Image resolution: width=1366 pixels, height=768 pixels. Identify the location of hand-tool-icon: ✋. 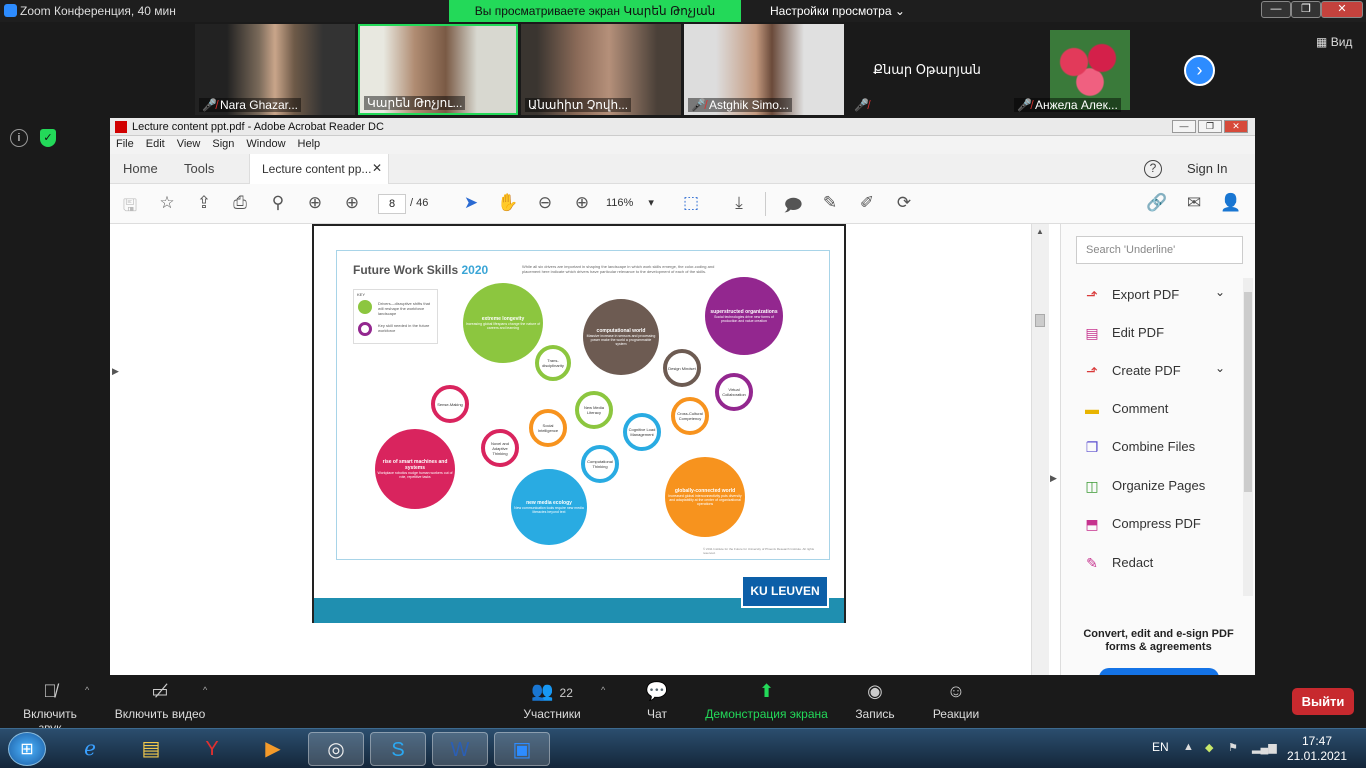
(508, 203).